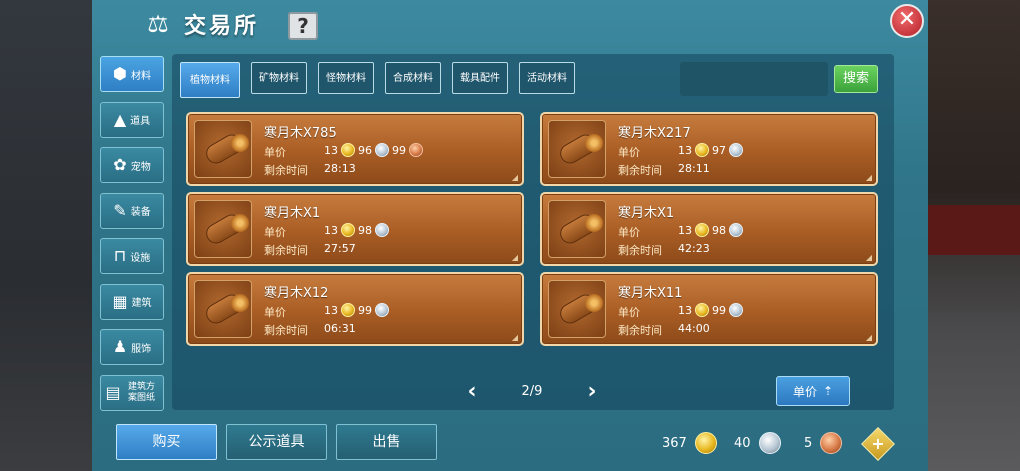  What do you see at coordinates (480, 78) in the screenshot?
I see `tab-4: 载具配件` at bounding box center [480, 78].